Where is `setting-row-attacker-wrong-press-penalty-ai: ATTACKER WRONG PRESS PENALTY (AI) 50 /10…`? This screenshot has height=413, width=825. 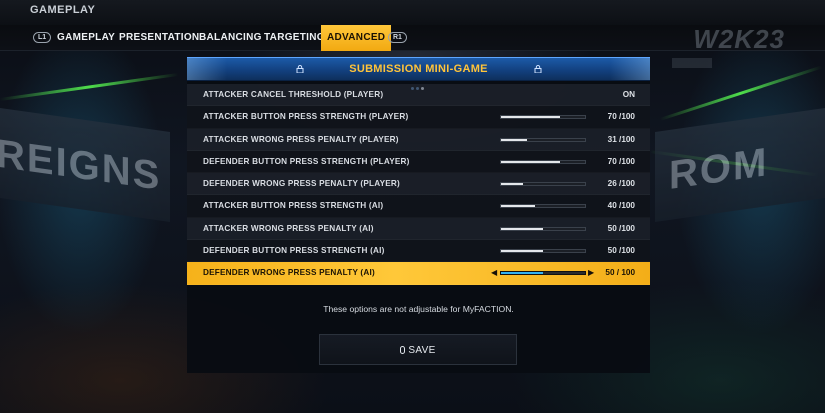
setting-row-attacker-wrong-press-penalty-ai: ATTACKER WRONG PRESS PENALTY (AI) 50 /10… is located at coordinates (418, 229).